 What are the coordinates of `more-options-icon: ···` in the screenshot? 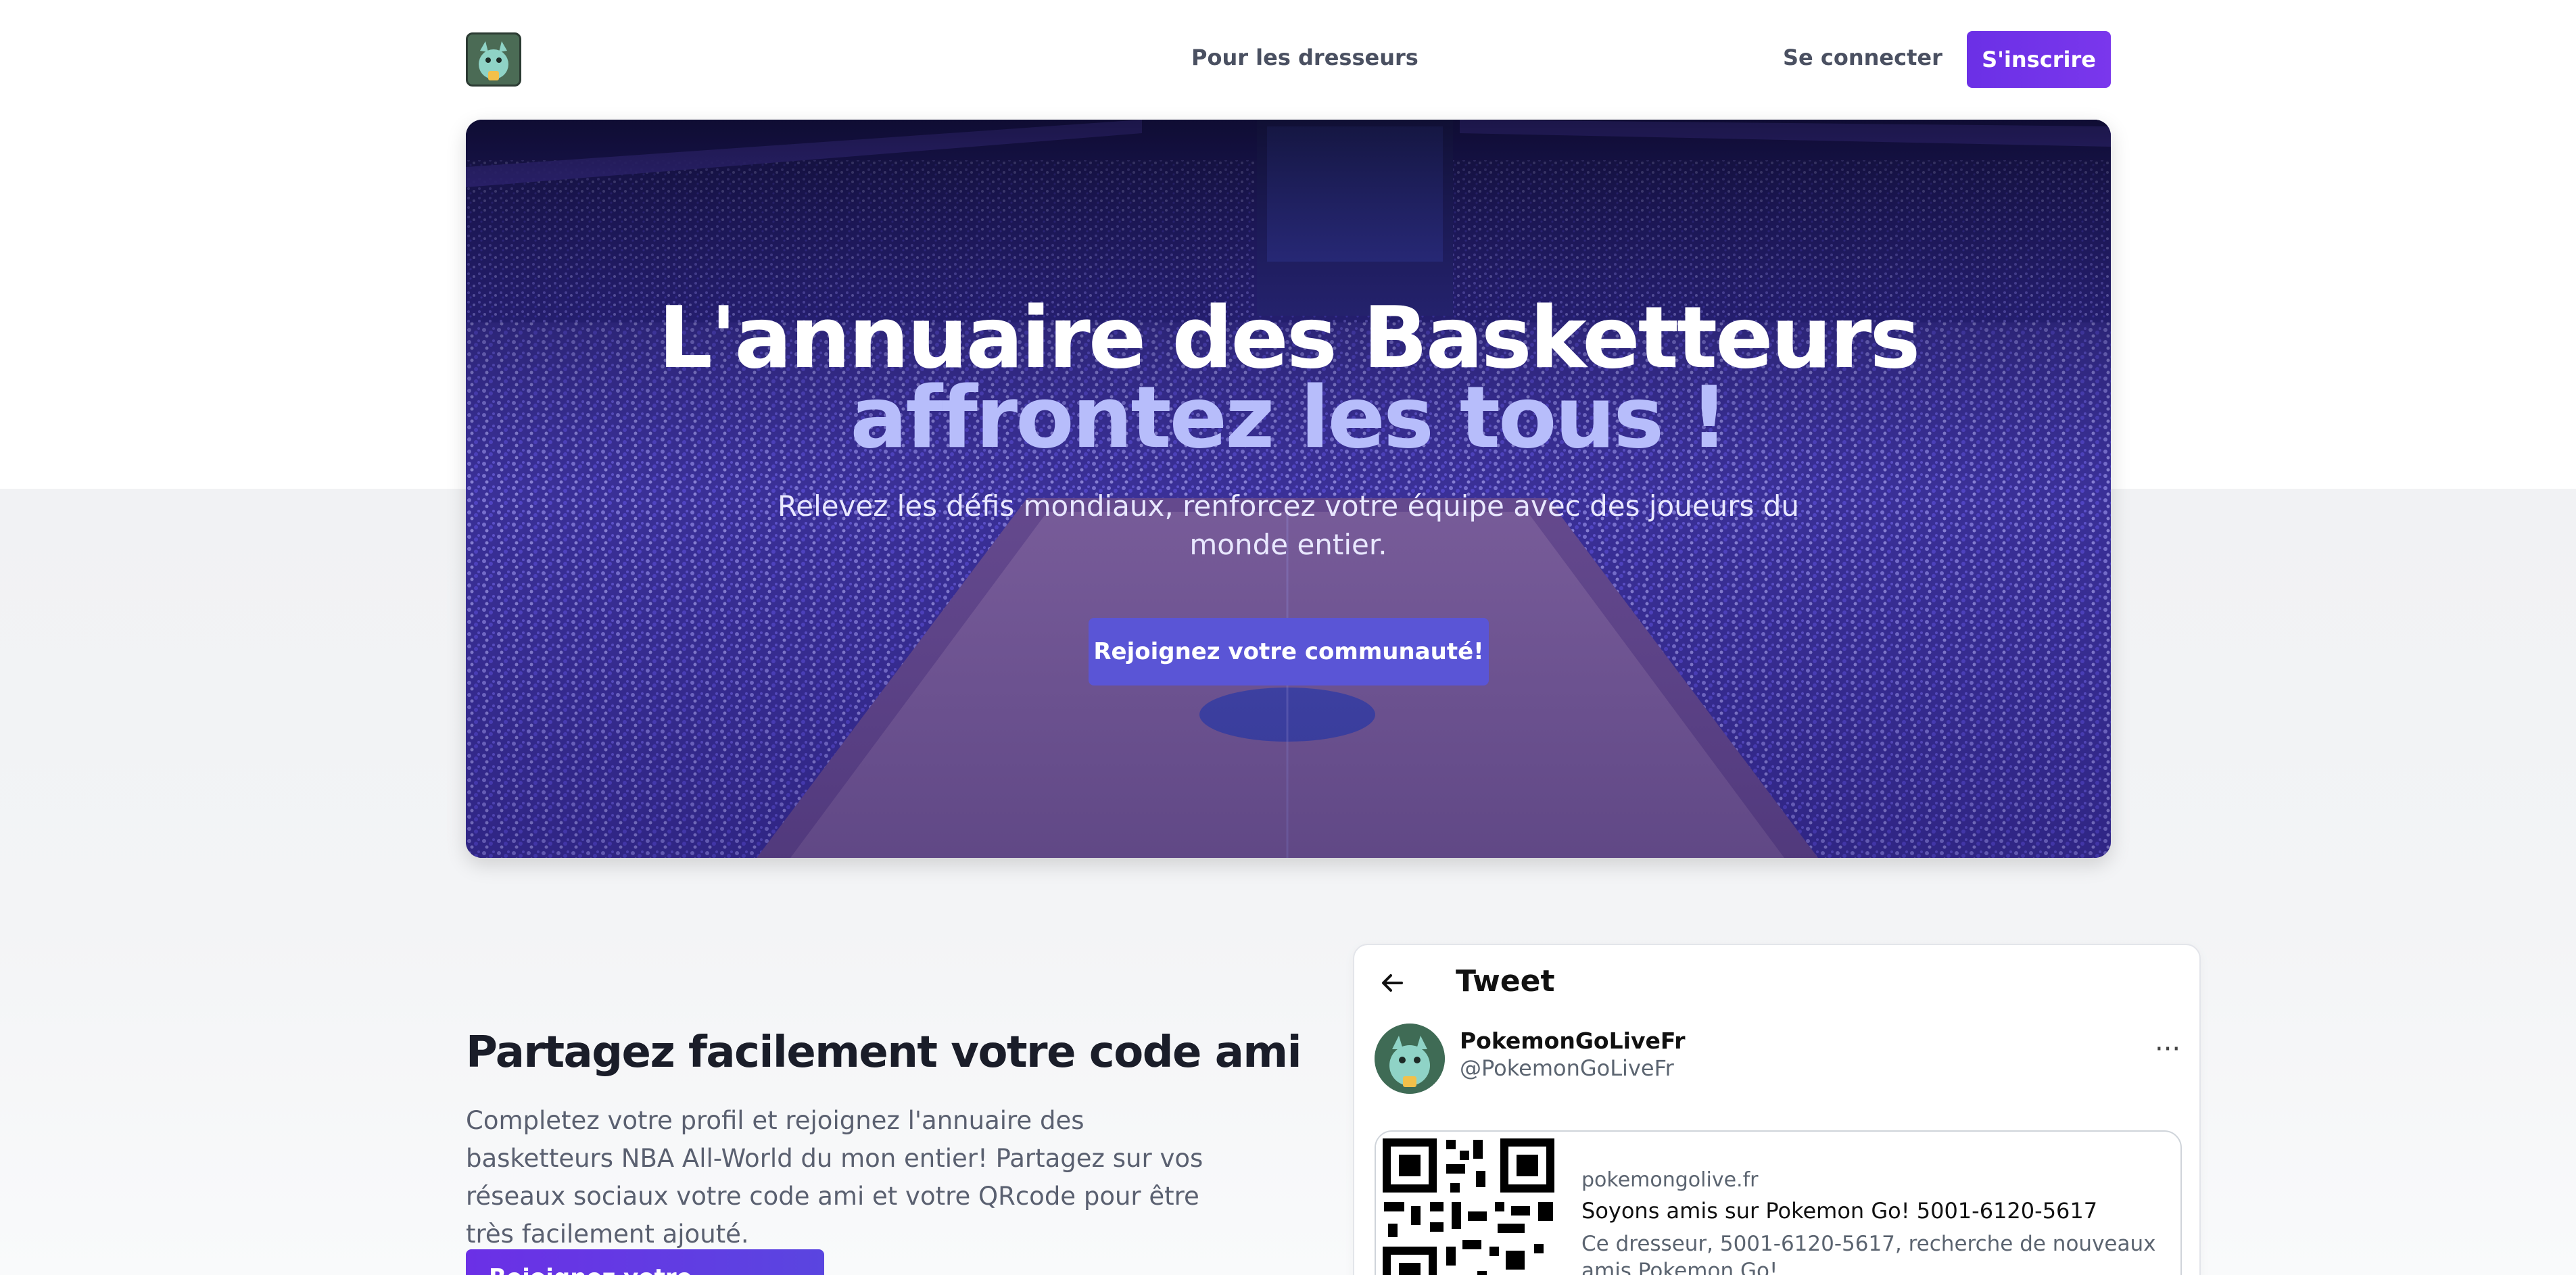 It's located at (2167, 1049).